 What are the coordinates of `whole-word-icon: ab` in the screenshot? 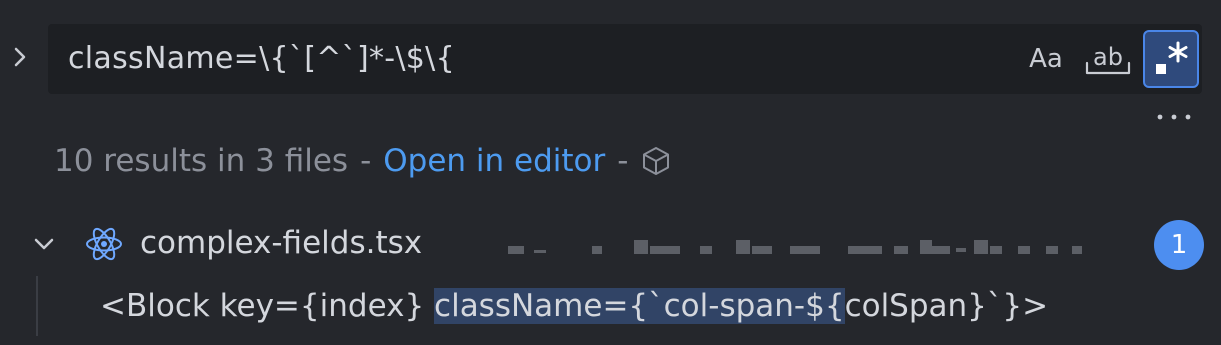 It's located at (1108, 59).